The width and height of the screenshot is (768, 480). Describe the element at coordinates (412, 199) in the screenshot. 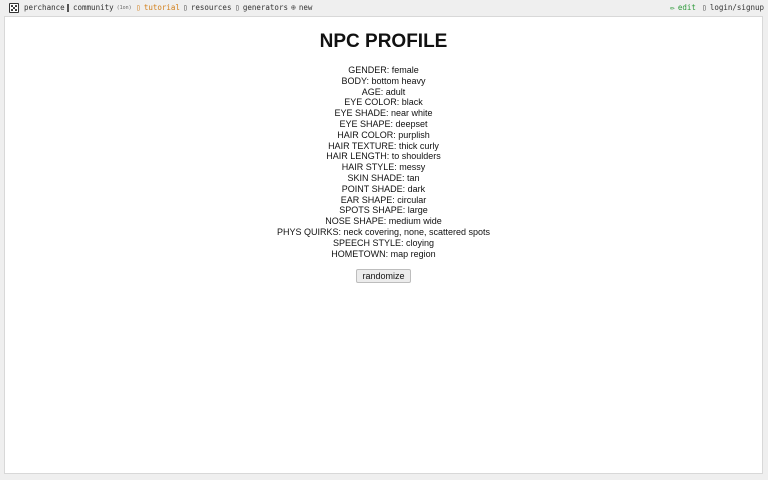

I see `field-value: circular` at that location.